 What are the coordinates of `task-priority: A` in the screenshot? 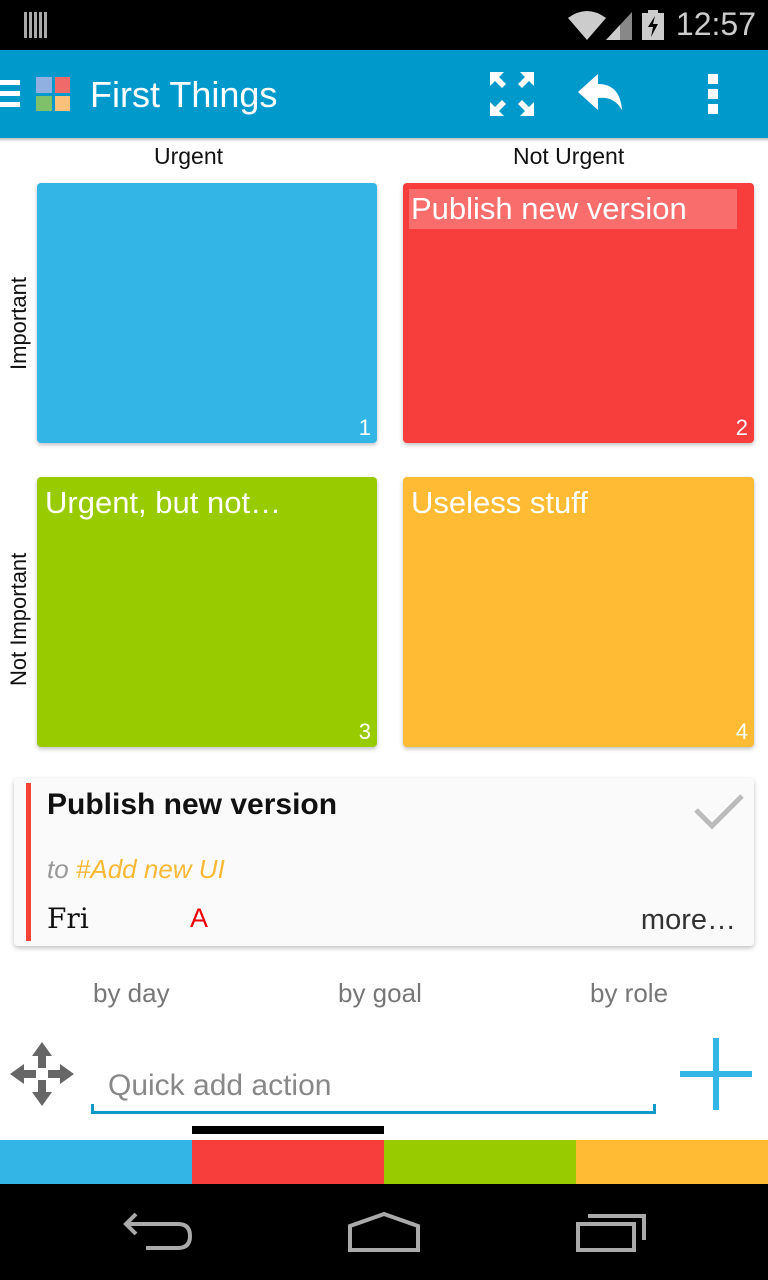 It's located at (199, 918).